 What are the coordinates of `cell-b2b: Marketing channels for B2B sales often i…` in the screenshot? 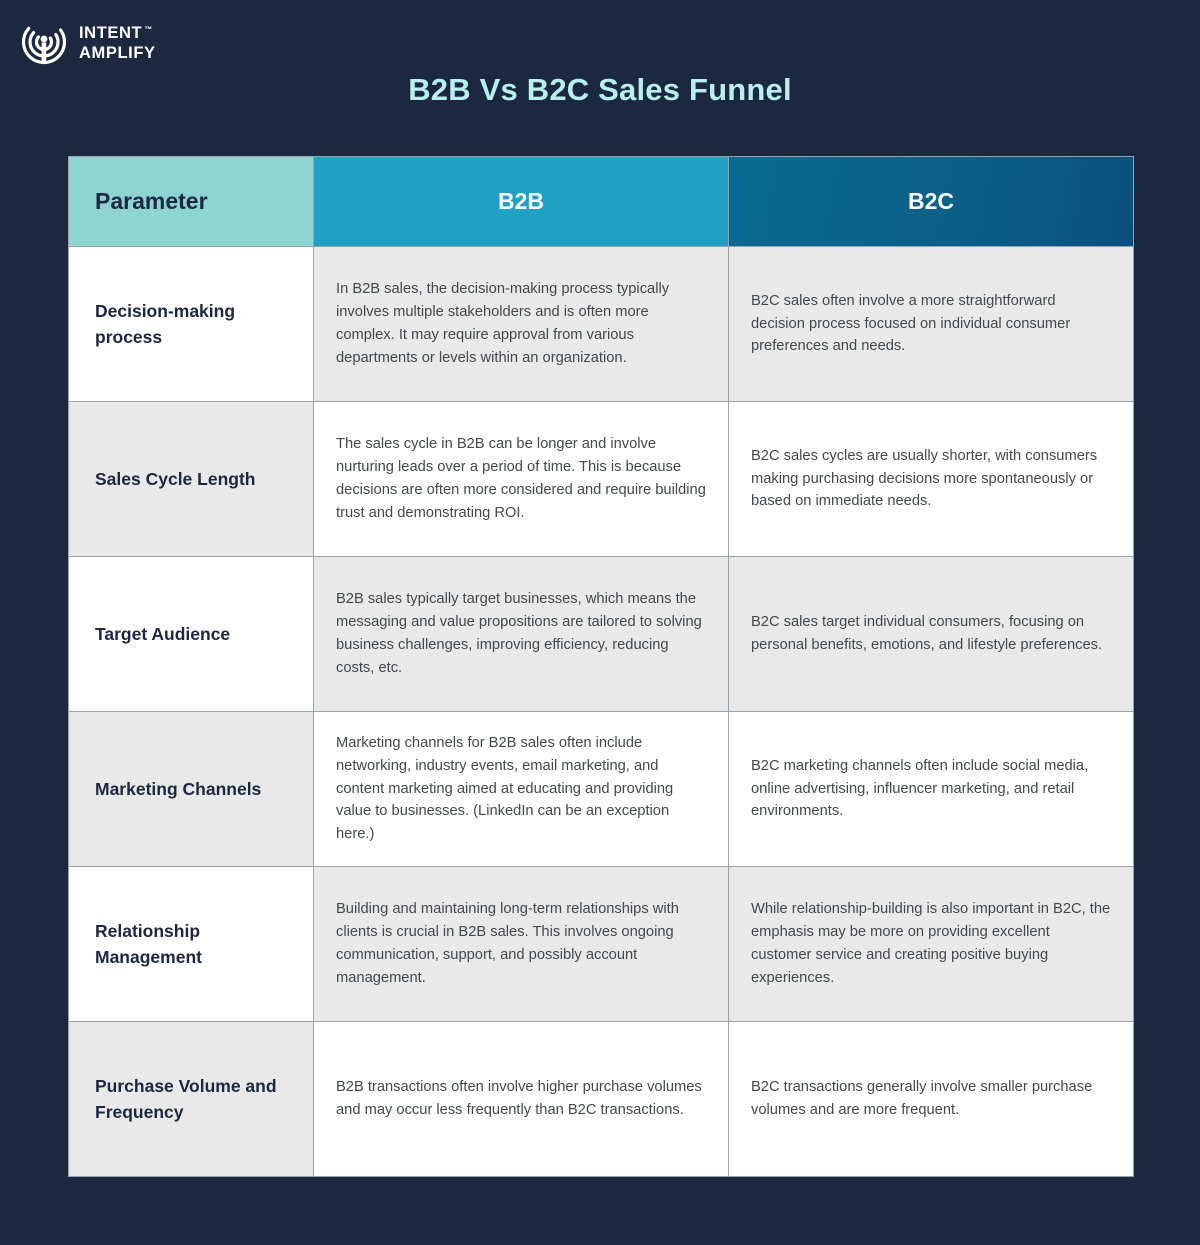 It's located at (521, 789).